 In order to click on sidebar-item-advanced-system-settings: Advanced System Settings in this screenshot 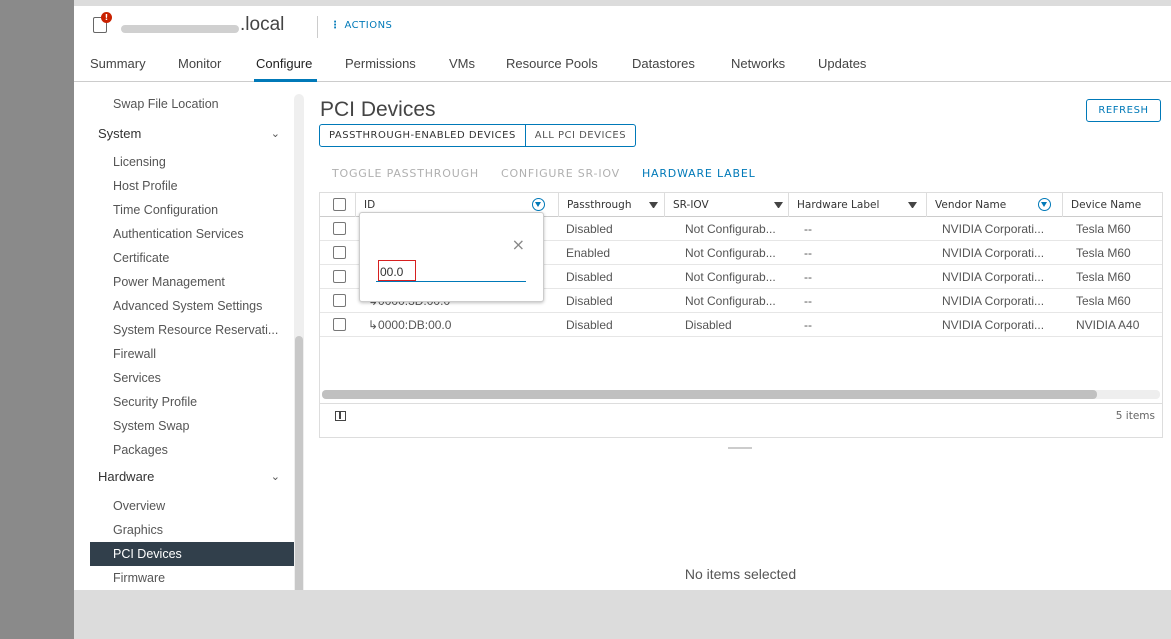, I will do `click(192, 306)`.